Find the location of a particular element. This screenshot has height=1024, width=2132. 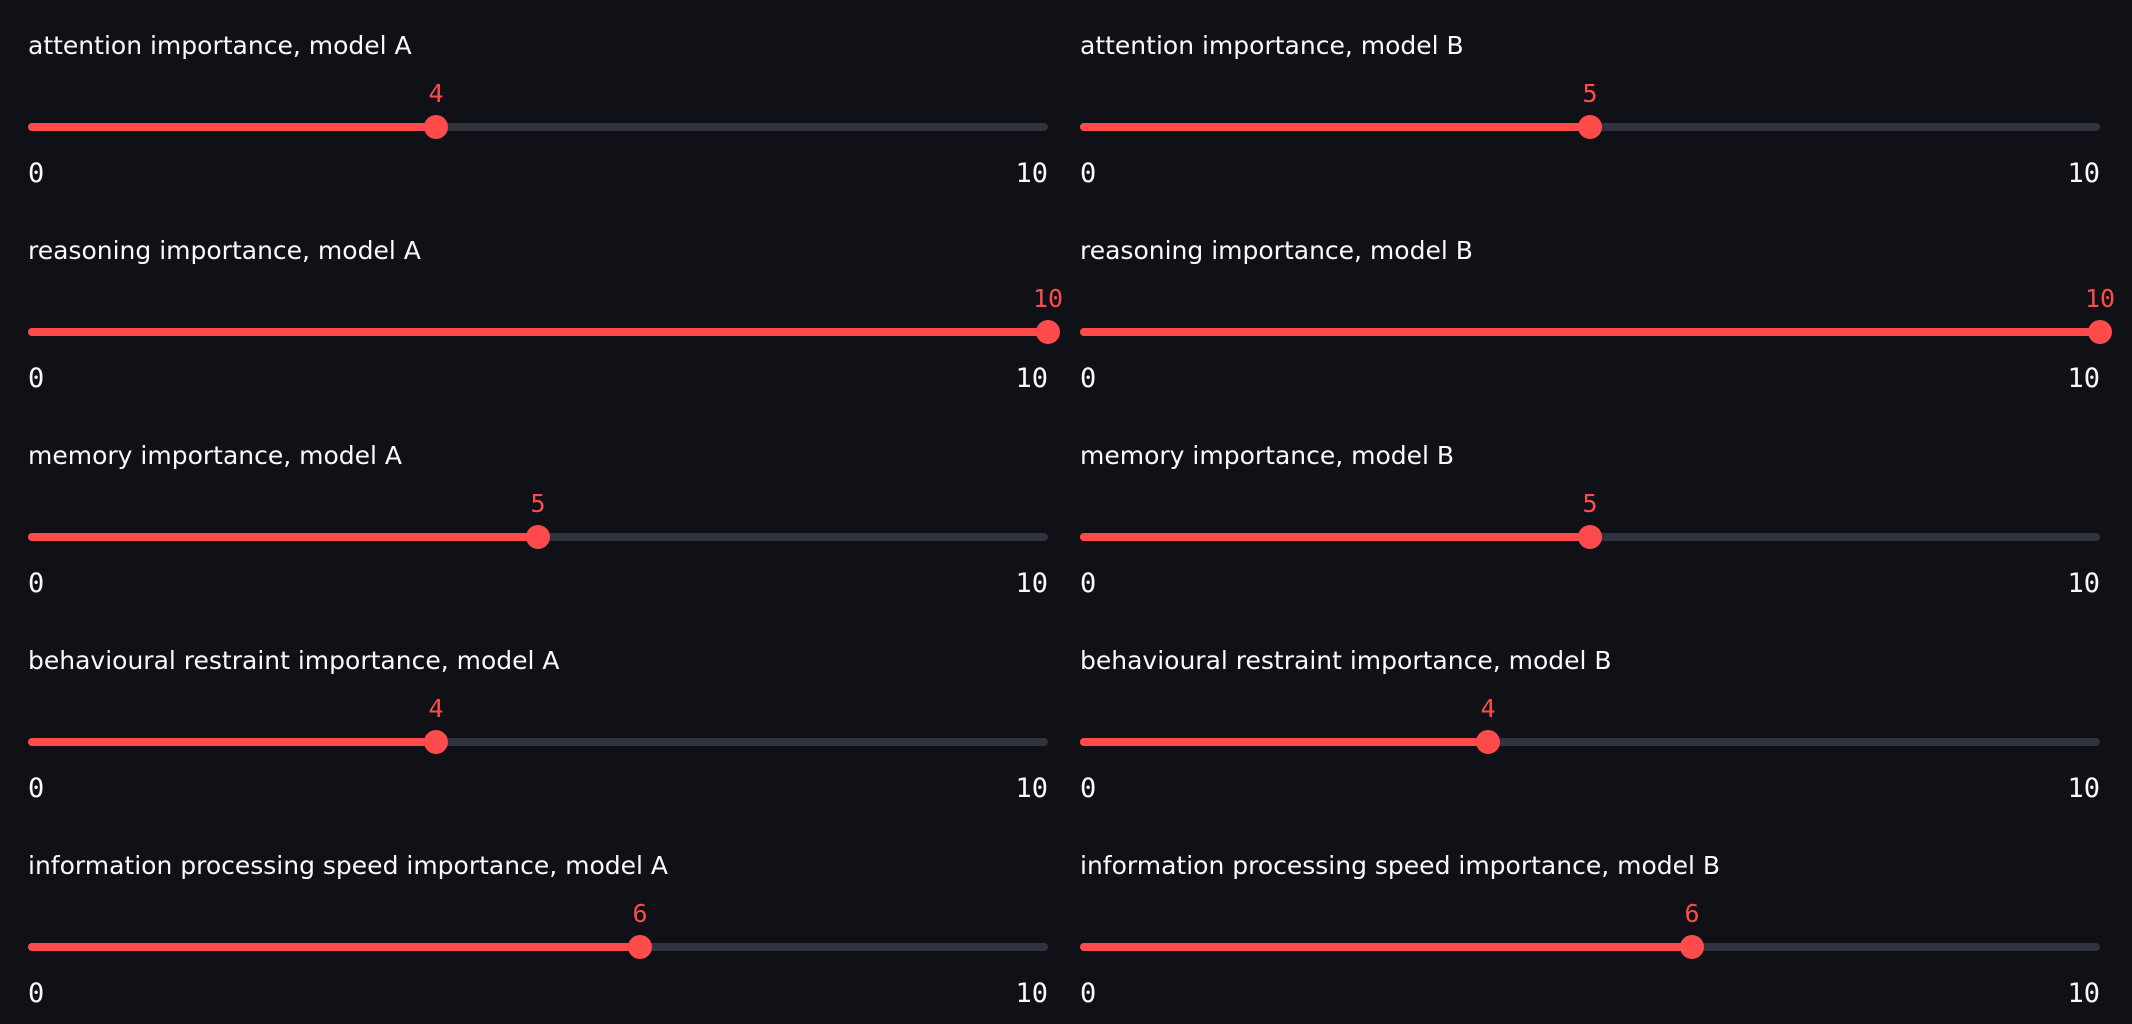

slider-label: reasoning importance, model B is located at coordinates (1276, 250).